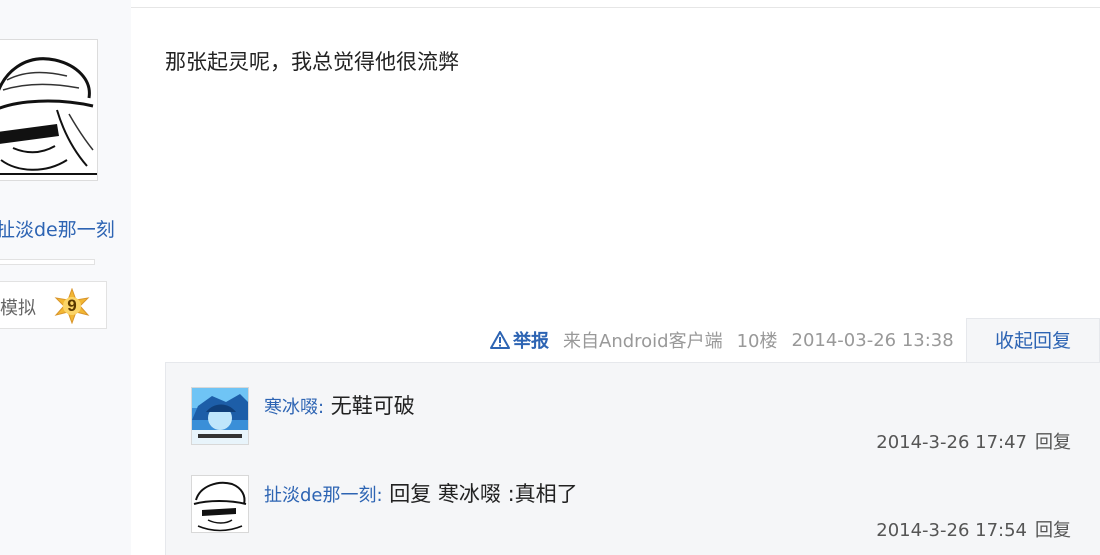 This screenshot has height=555, width=1100. I want to click on level-number: 9, so click(72, 305).